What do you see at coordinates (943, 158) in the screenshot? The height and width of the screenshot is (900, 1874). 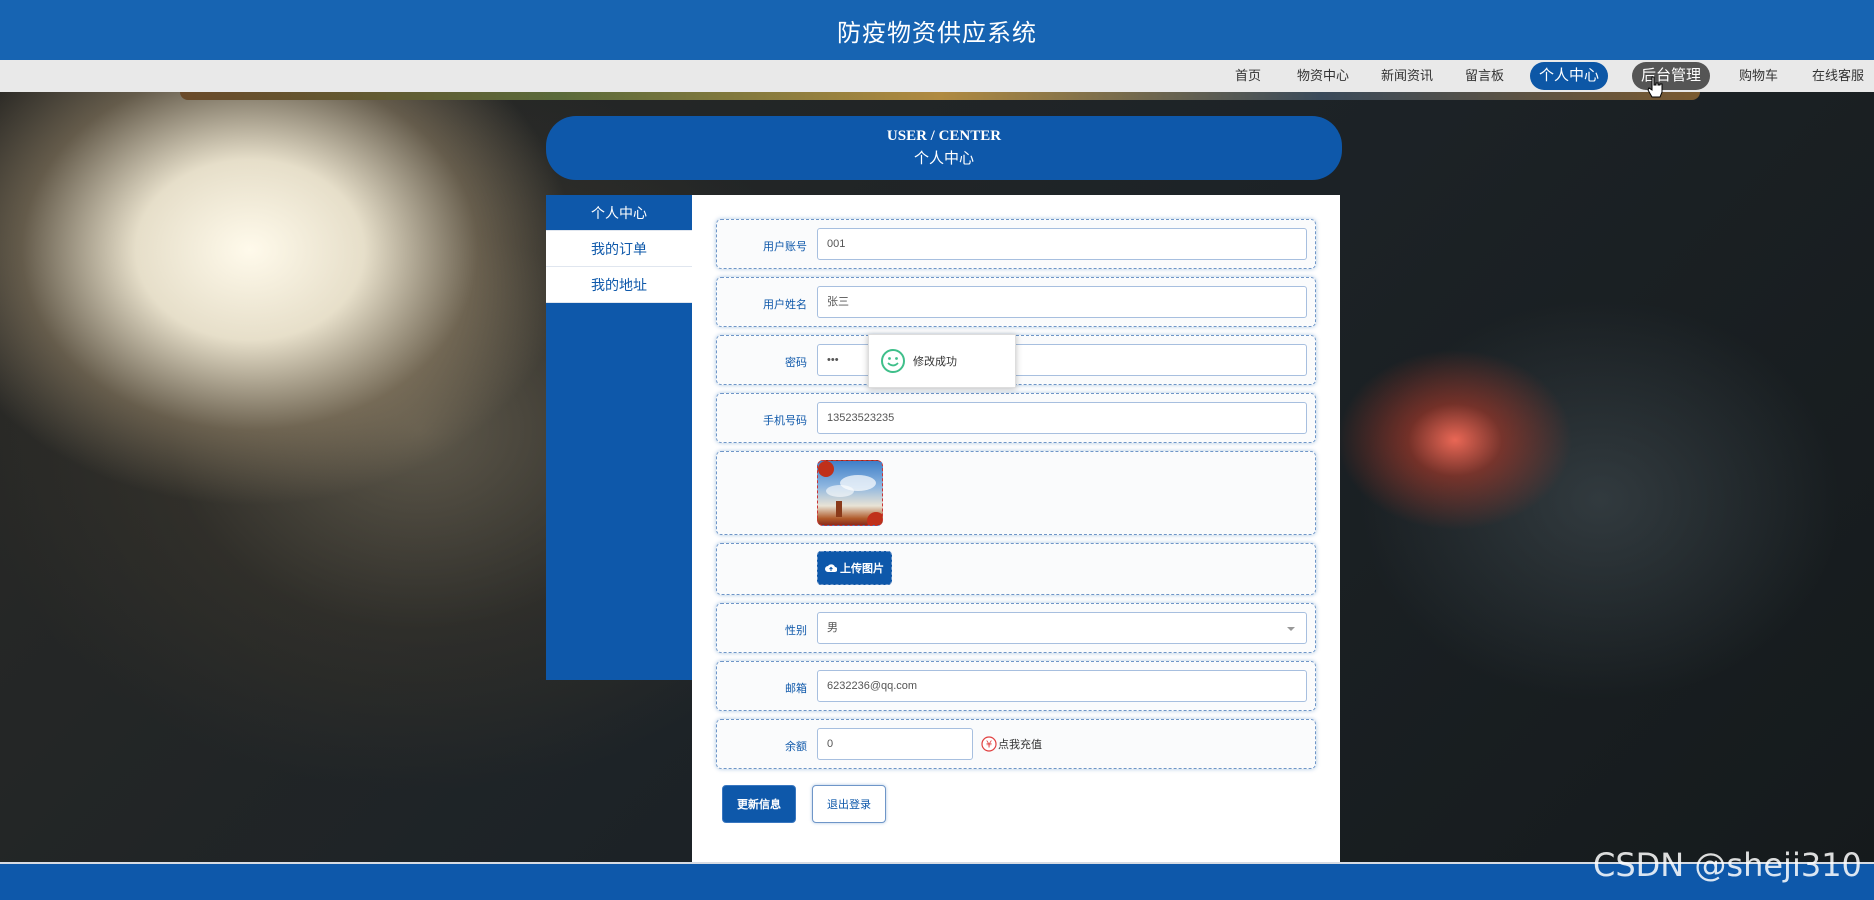 I see `banner-title-cn: 个人中心` at bounding box center [943, 158].